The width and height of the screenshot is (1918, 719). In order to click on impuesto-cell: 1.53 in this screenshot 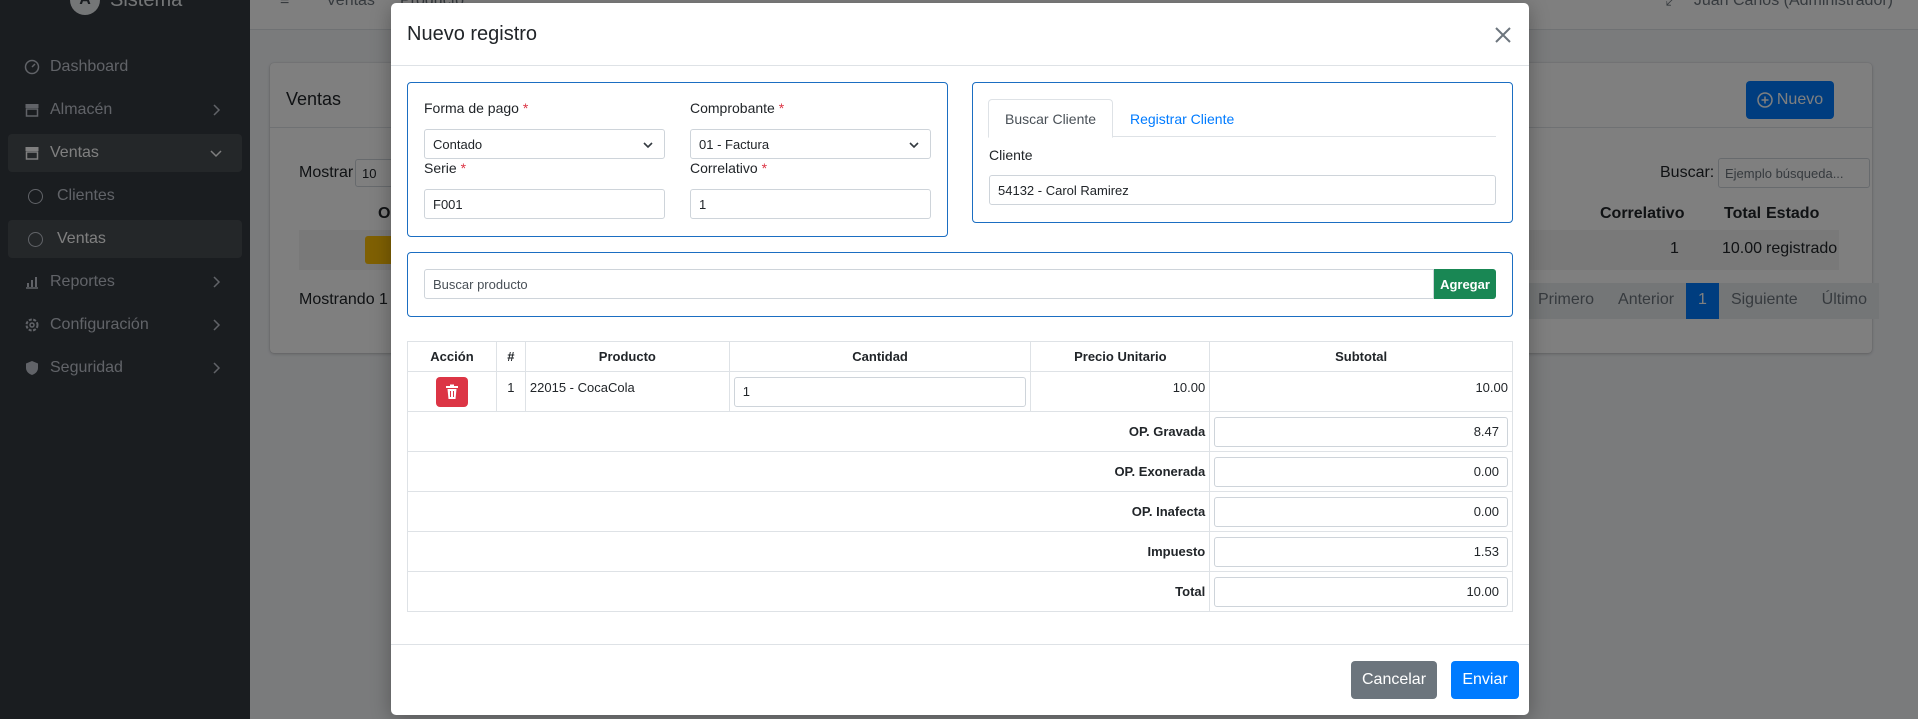, I will do `click(1361, 551)`.